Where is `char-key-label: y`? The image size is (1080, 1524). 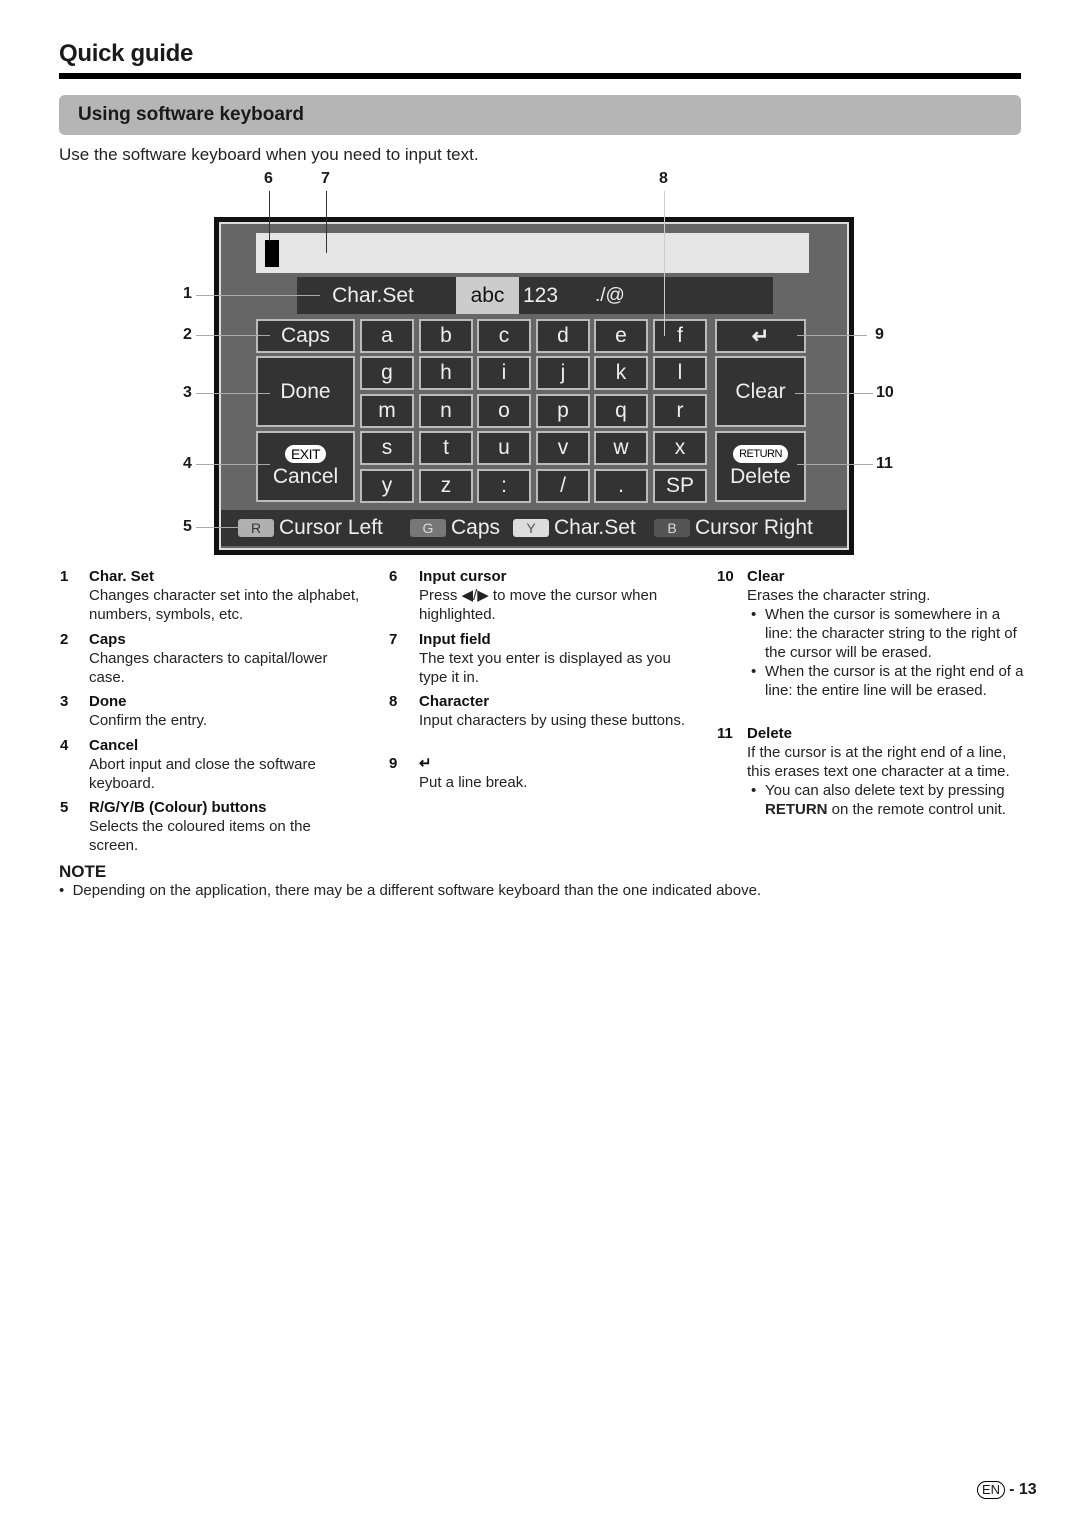
char-key-label: y is located at coordinates (387, 485).